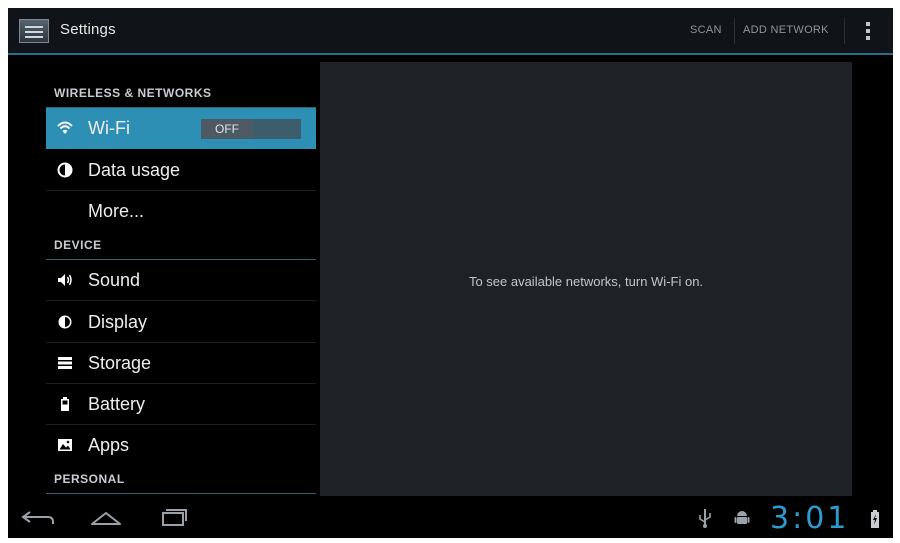 The width and height of the screenshot is (900, 543). Describe the element at coordinates (450, 518) in the screenshot. I see `system-navigation-bar: 3:01` at that location.